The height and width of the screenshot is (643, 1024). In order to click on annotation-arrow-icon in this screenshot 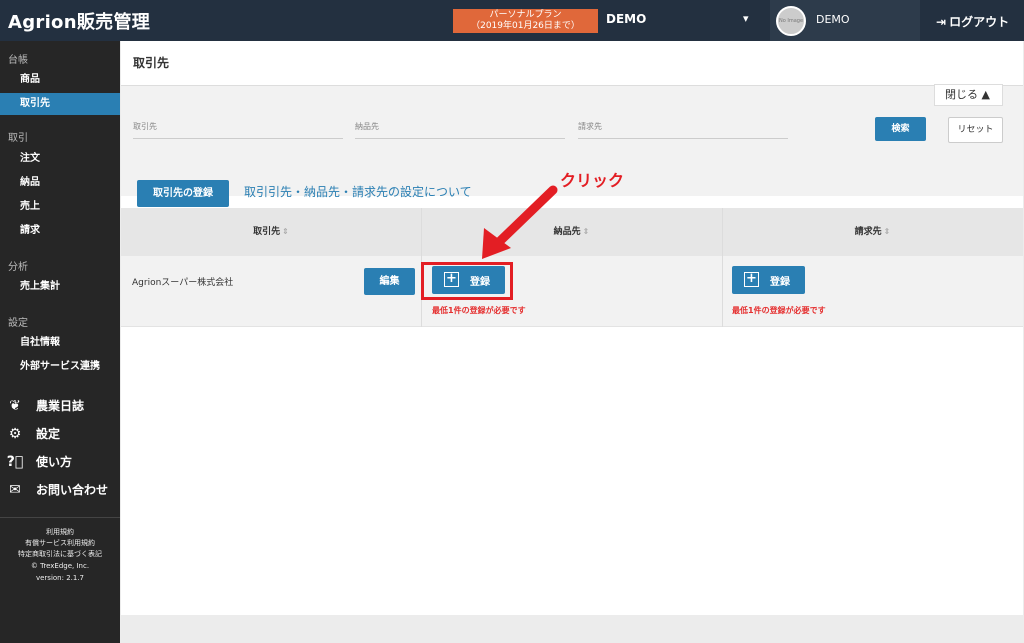, I will do `click(520, 222)`.